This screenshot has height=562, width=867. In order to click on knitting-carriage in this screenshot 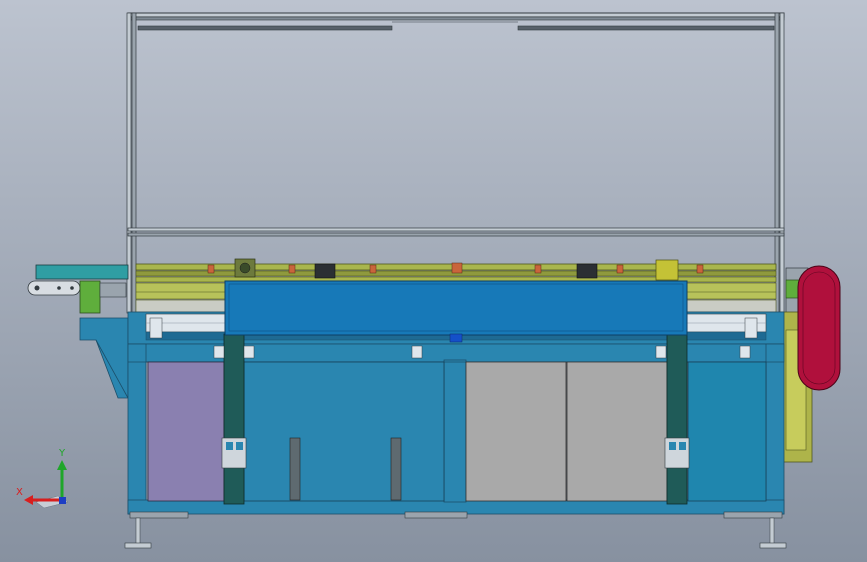, I will do `click(456, 311)`.